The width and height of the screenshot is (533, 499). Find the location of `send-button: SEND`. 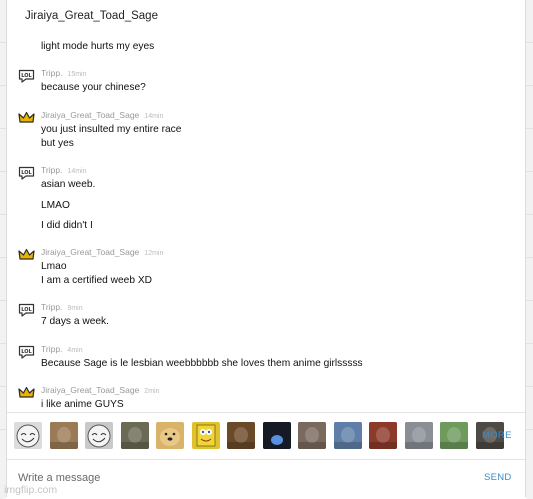

send-button: SEND is located at coordinates (498, 477).